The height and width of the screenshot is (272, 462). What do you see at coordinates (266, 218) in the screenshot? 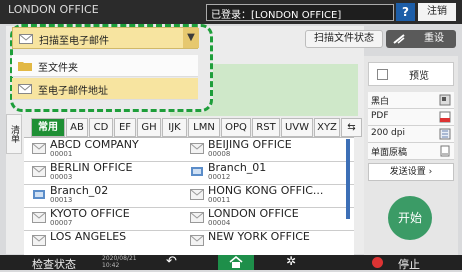
I see `list-item: LONDON OFFICE 00004` at bounding box center [266, 218].